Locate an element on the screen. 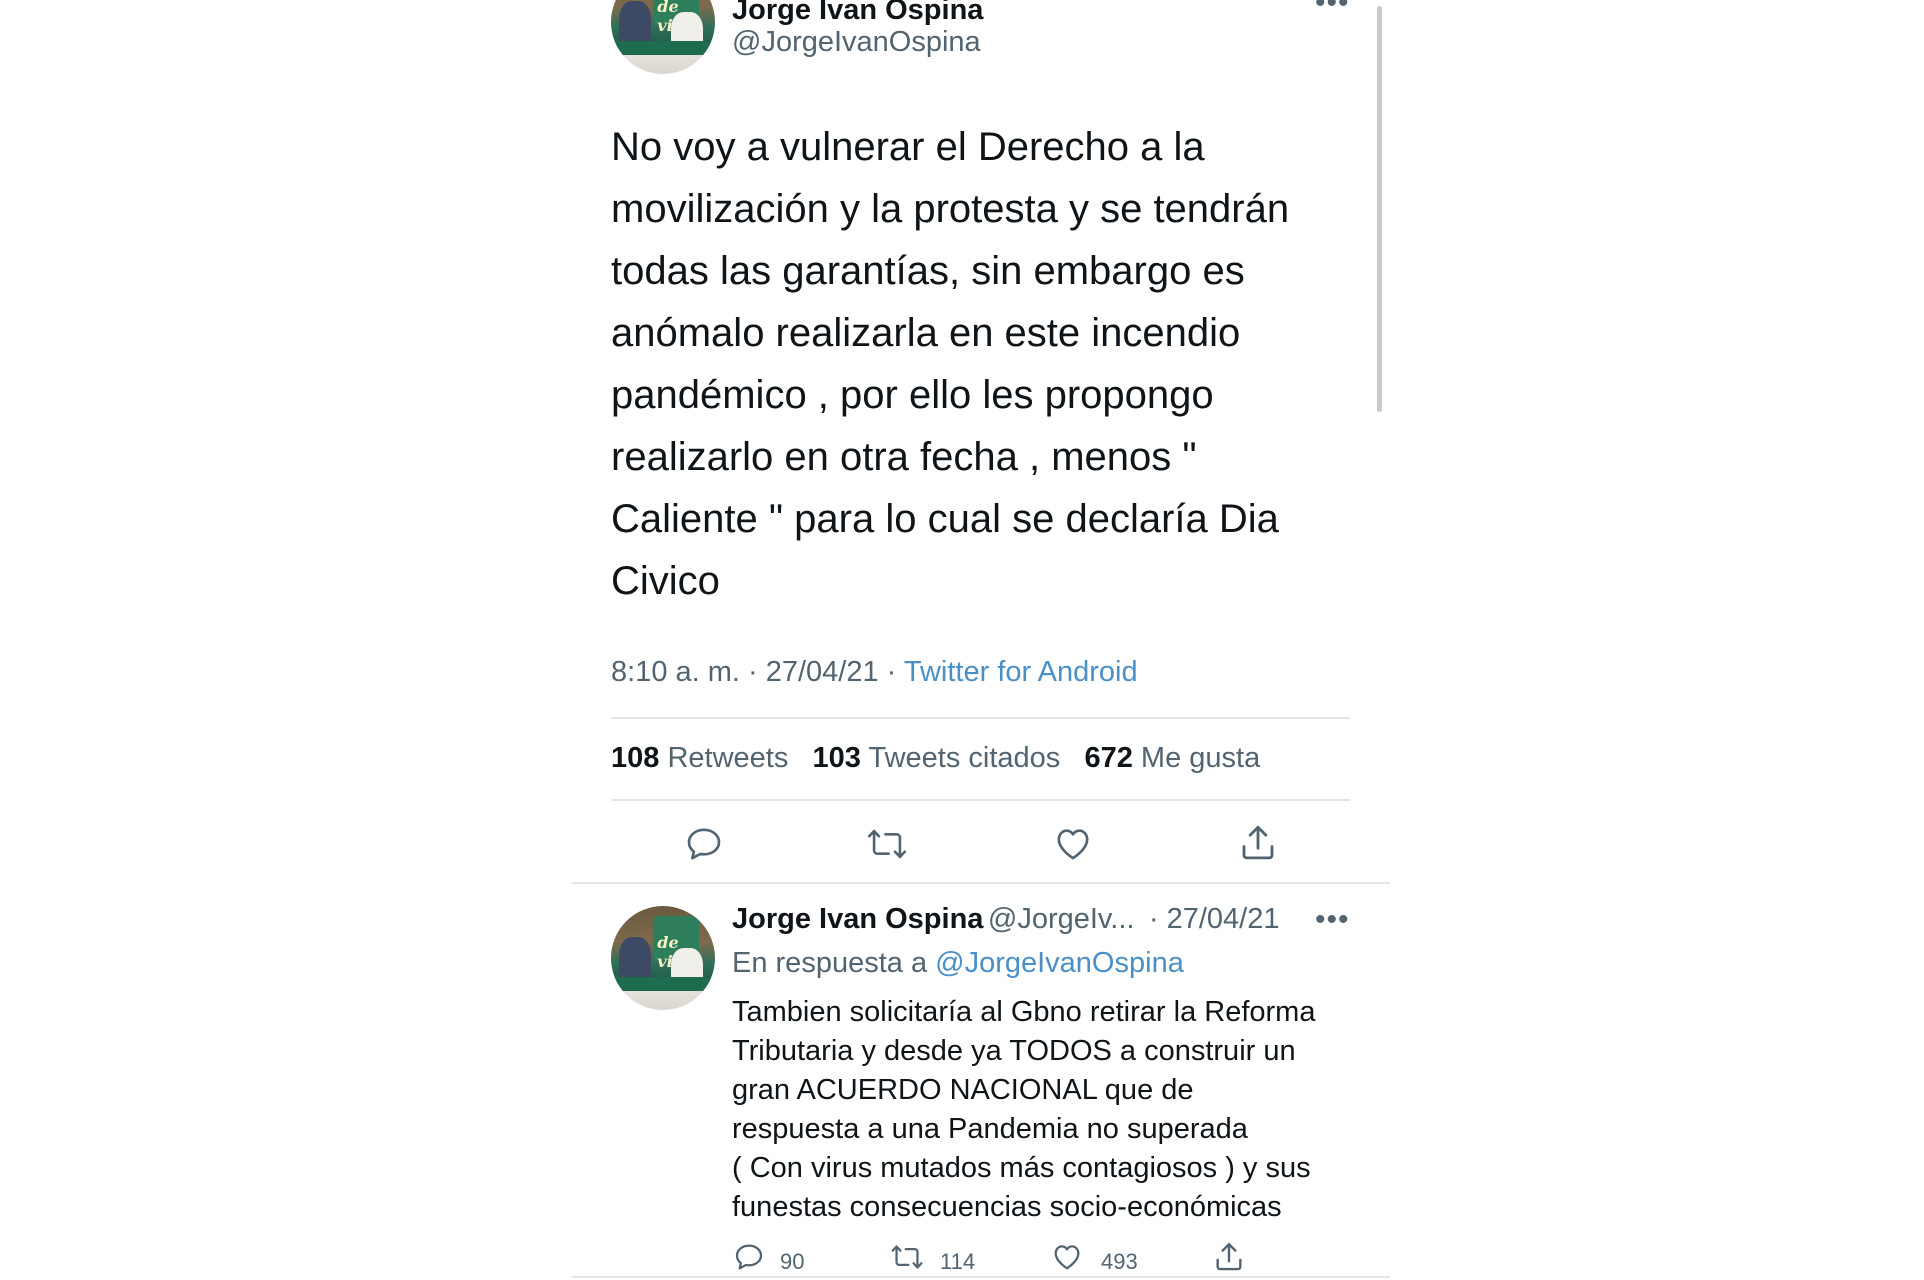  likes-stat: 672 Me gusta is located at coordinates (1172, 758).